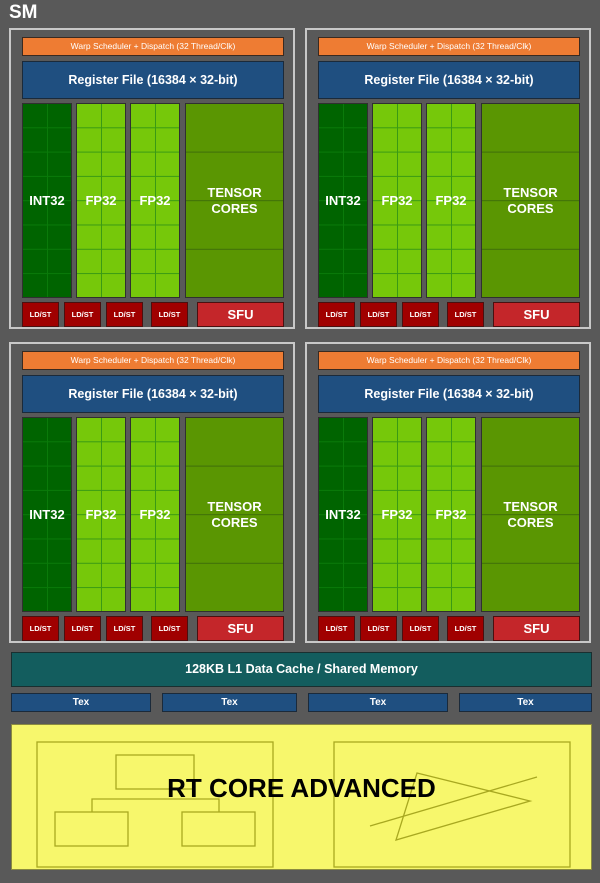 This screenshot has width=600, height=883. What do you see at coordinates (91, 829) in the screenshot?
I see `bvh-node-left` at bounding box center [91, 829].